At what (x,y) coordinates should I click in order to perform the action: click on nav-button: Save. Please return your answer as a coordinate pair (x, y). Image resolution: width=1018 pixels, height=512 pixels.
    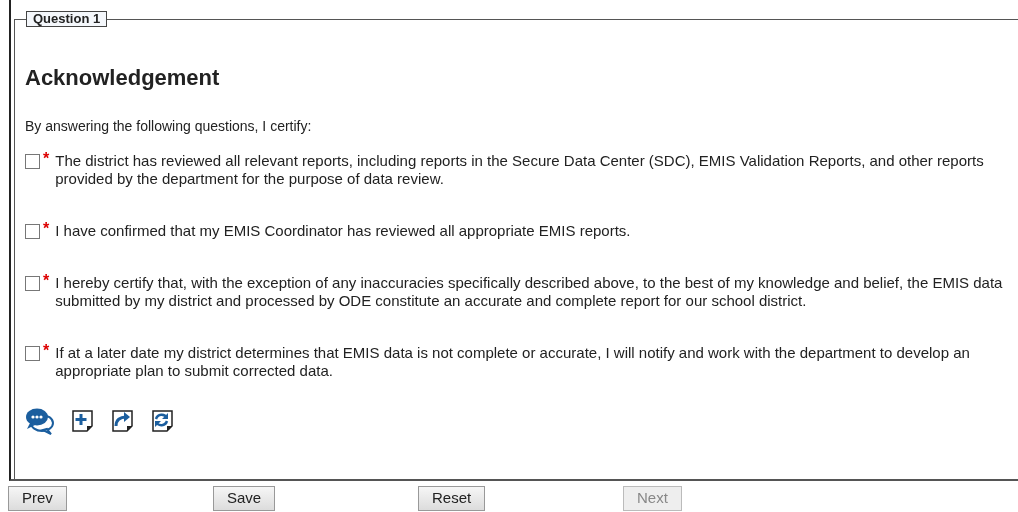
    Looking at the image, I should click on (244, 498).